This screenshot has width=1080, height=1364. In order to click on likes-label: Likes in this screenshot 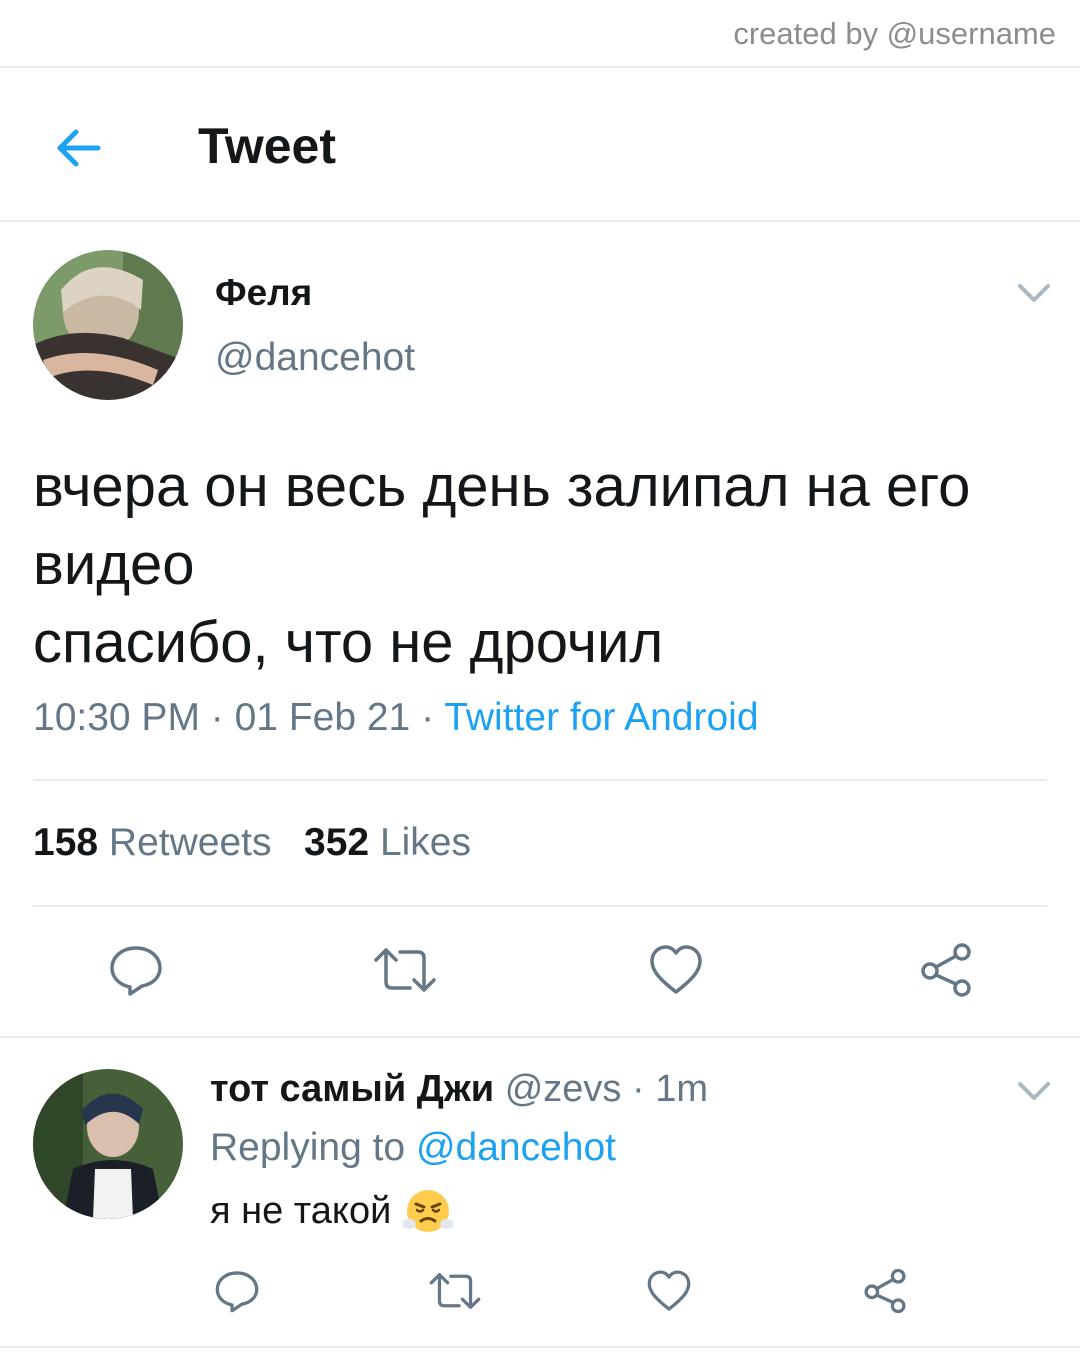, I will do `click(425, 842)`.